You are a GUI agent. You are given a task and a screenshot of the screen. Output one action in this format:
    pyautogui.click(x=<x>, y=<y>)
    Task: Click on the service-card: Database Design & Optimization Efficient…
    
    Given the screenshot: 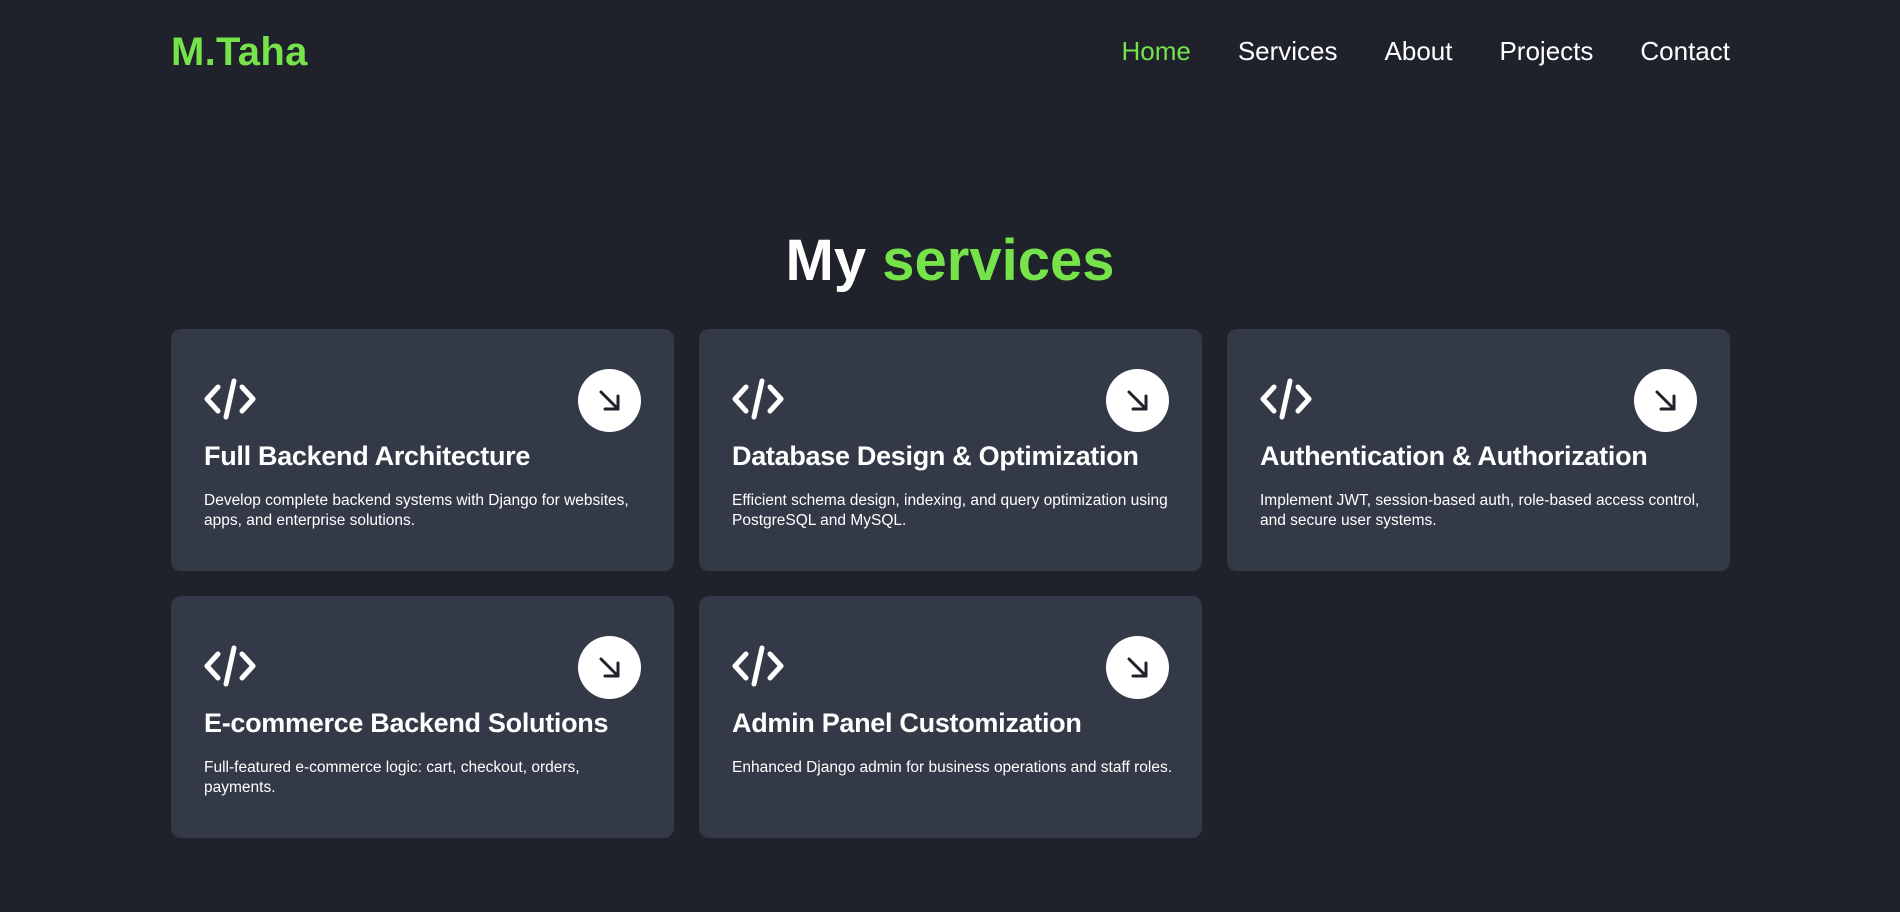 What is the action you would take?
    pyautogui.click(x=950, y=450)
    